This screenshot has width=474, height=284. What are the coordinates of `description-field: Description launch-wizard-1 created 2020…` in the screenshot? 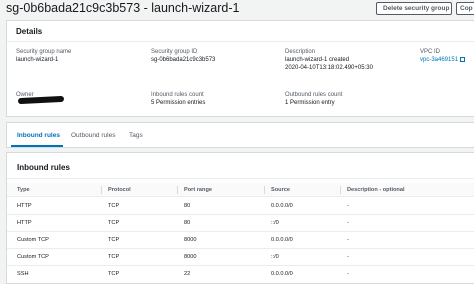 It's located at (329, 60).